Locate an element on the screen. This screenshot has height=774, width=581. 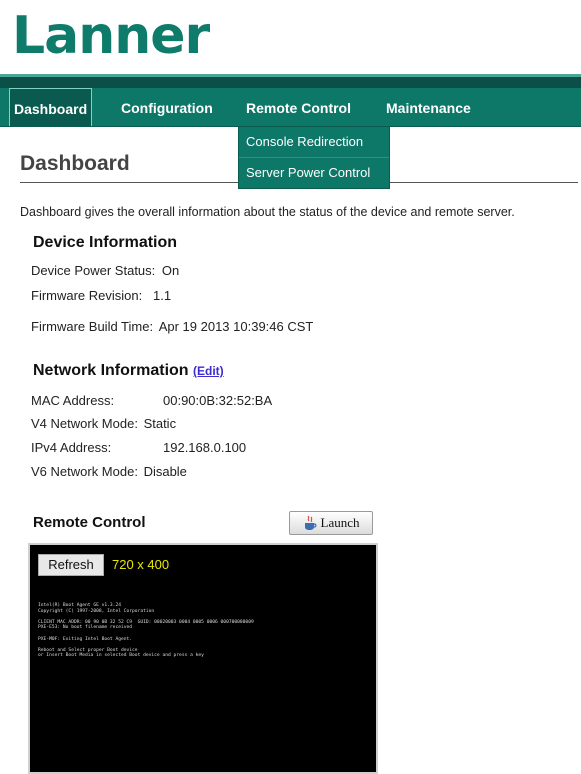
menu-server-power-control: Server Power Control is located at coordinates (314, 172).